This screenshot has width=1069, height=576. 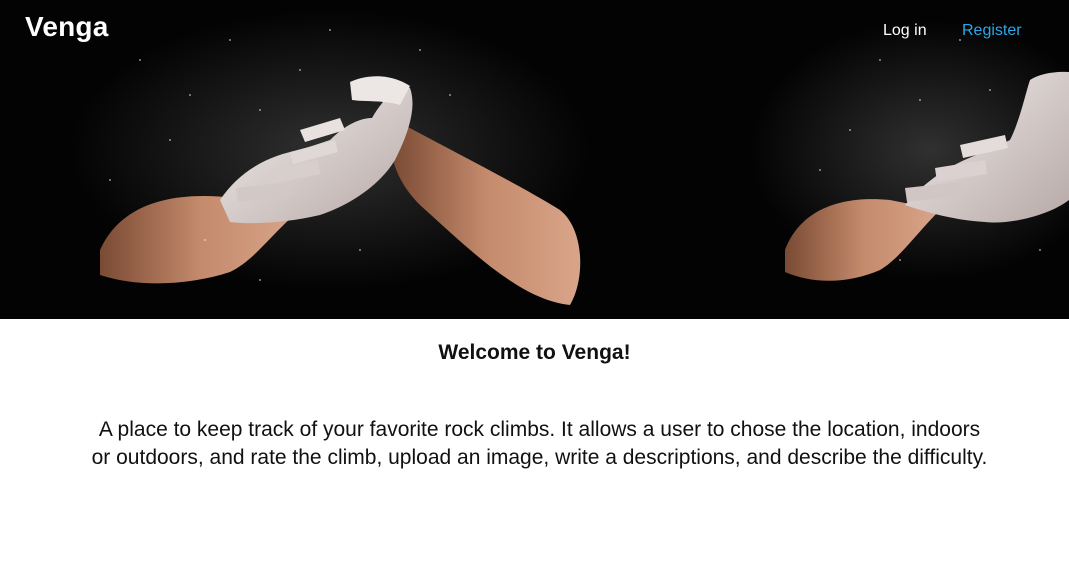 What do you see at coordinates (905, 31) in the screenshot?
I see `login-link: Log in` at bounding box center [905, 31].